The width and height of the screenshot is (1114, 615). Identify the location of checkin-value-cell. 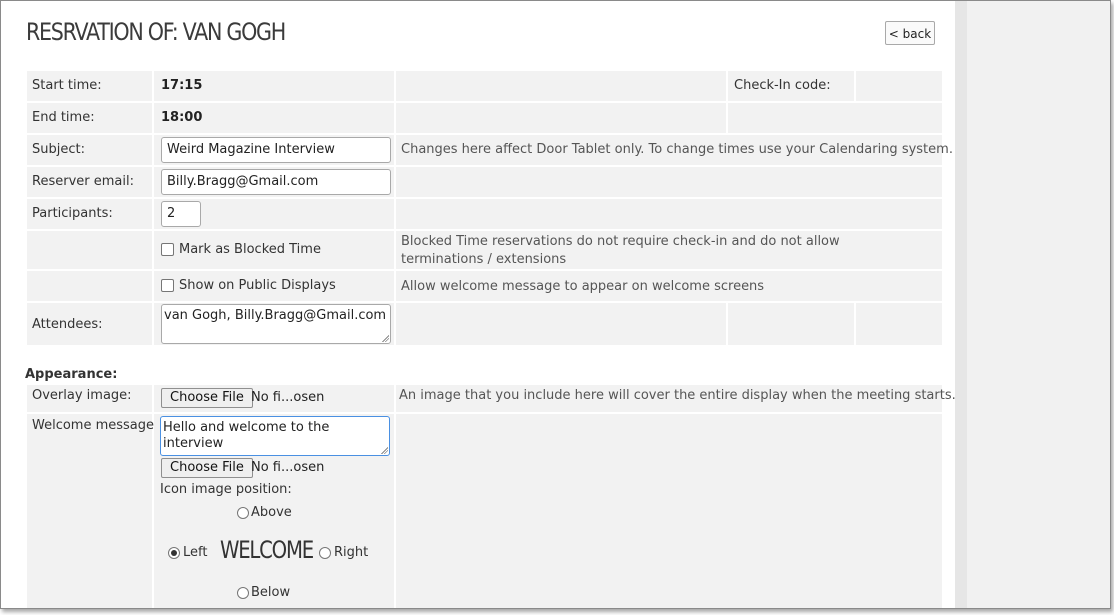
(899, 86).